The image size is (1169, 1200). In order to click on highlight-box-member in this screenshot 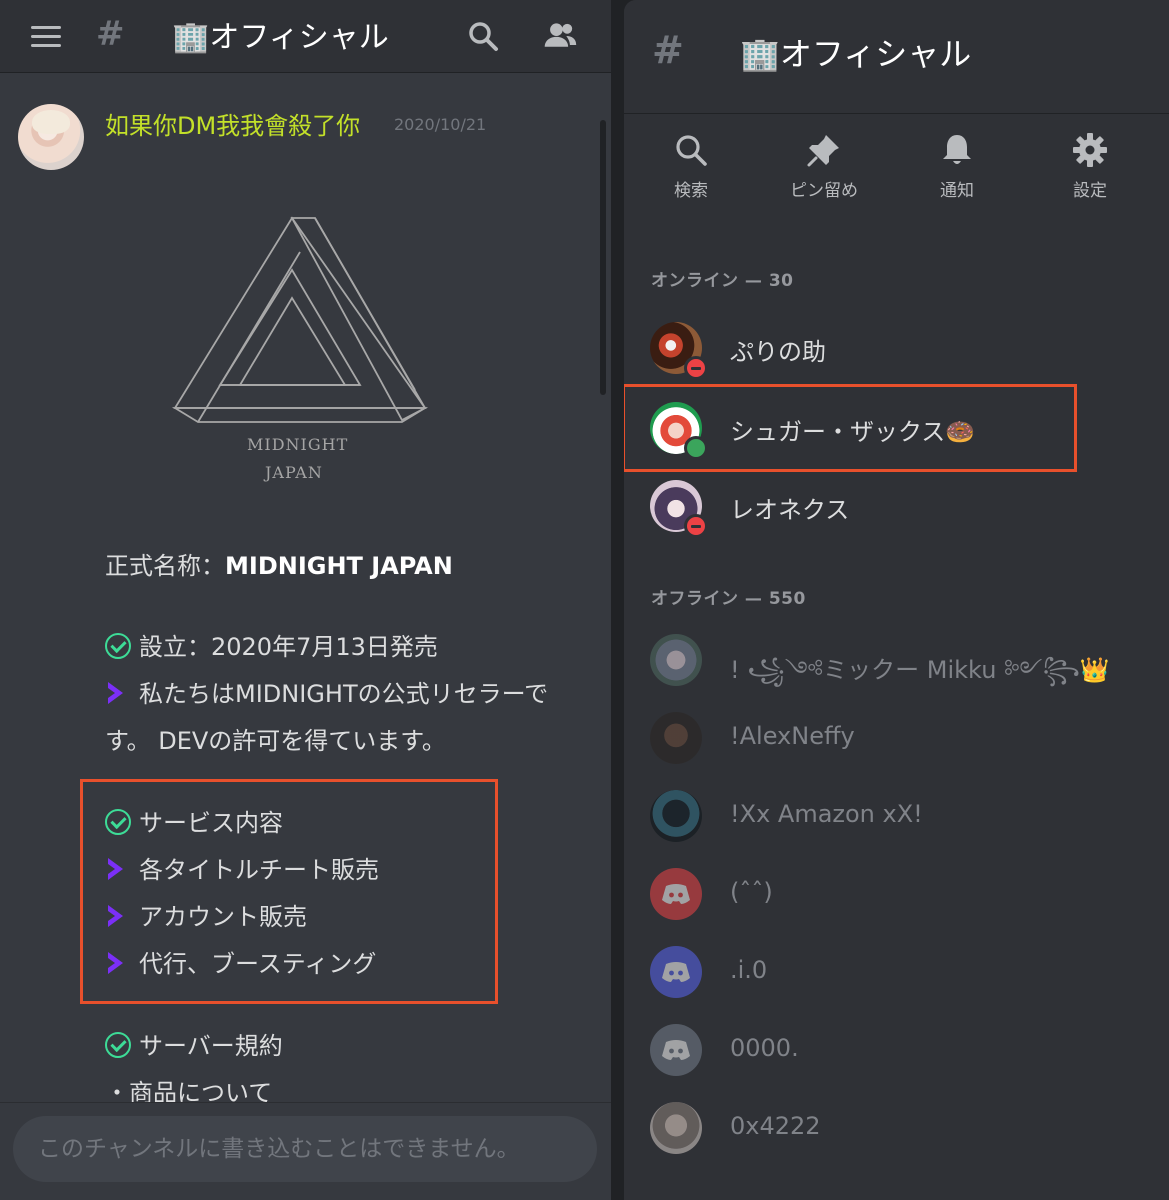, I will do `click(850, 428)`.